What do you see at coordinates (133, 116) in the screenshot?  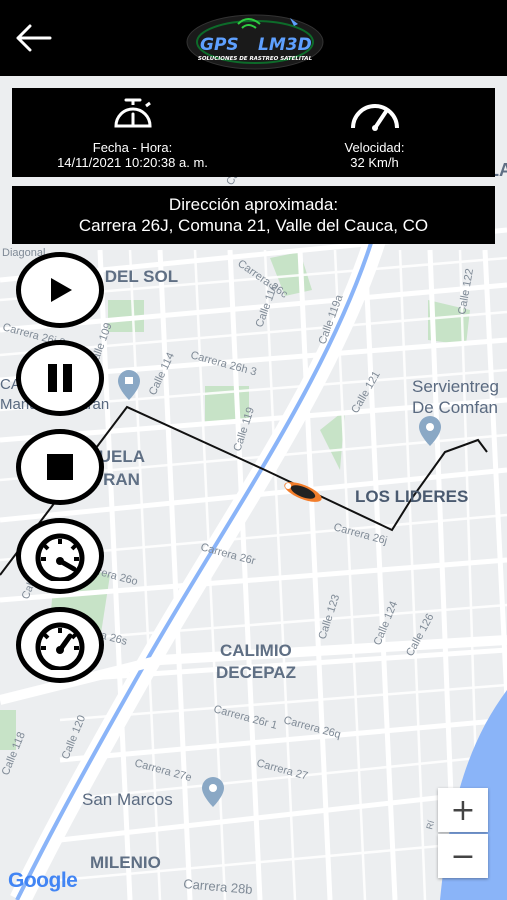 I see `stopwatch-icon` at bounding box center [133, 116].